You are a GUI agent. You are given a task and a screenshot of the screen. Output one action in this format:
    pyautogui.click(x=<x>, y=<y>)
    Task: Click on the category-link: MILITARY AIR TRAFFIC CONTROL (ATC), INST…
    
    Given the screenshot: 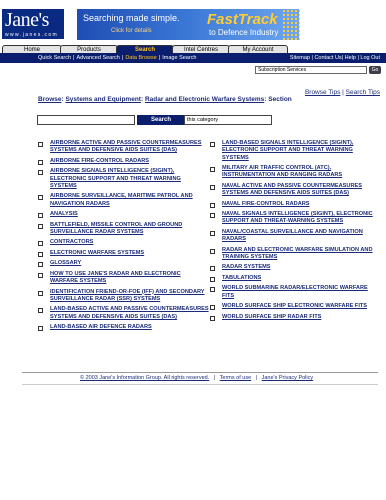 What is the action you would take?
    pyautogui.click(x=282, y=171)
    